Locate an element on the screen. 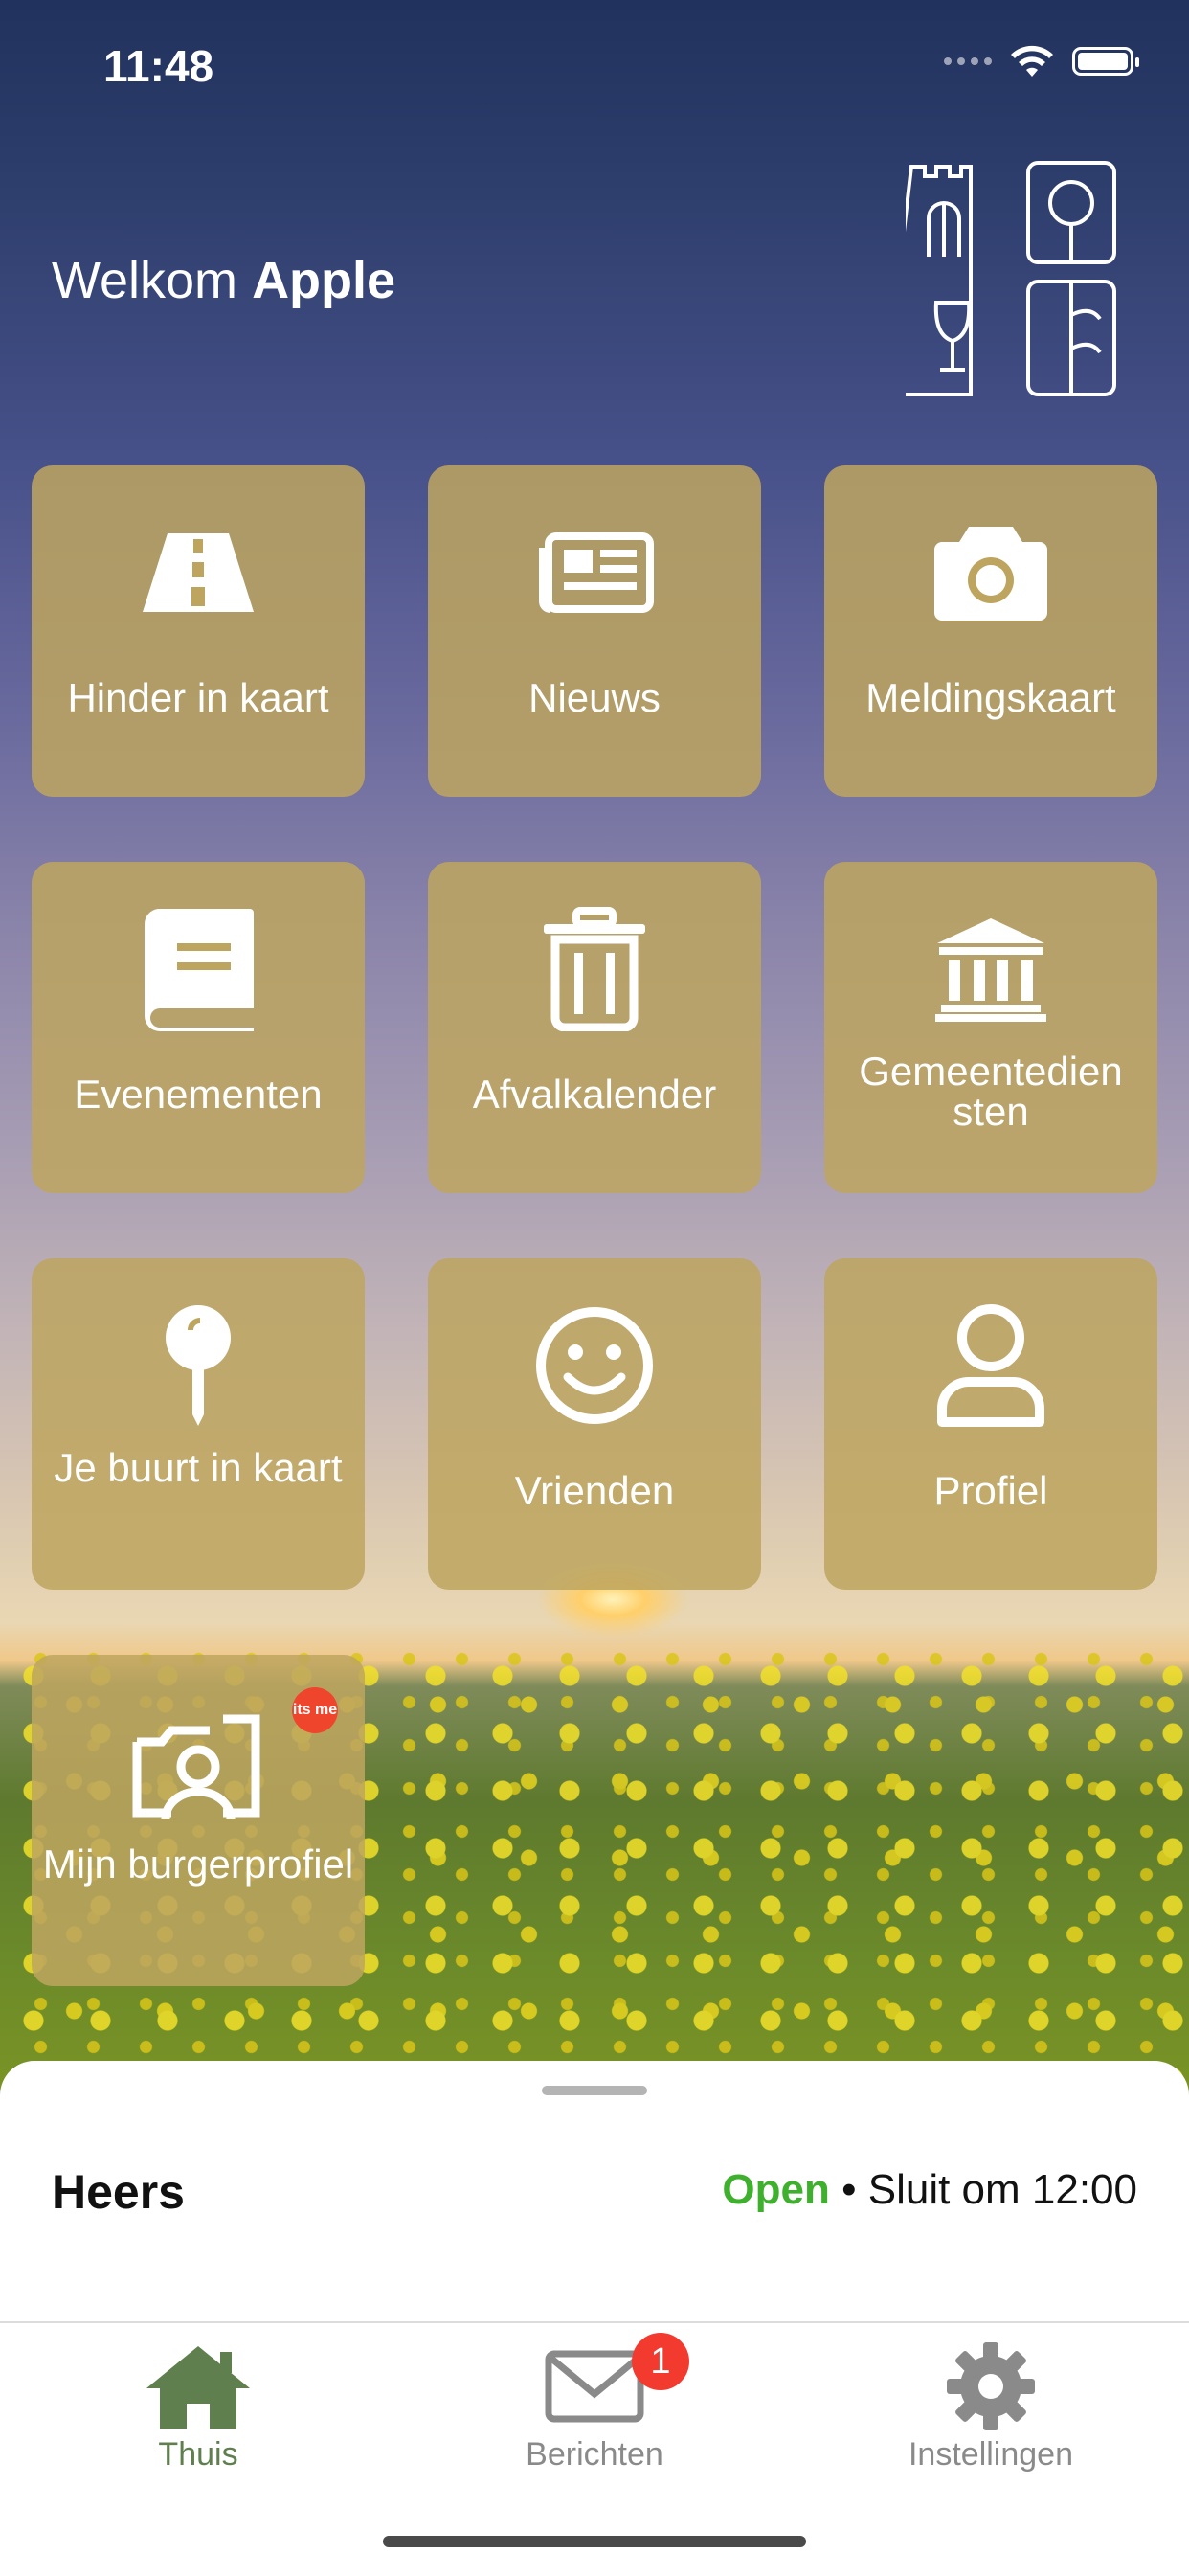 Image resolution: width=1189 pixels, height=2576 pixels. location-sheet: Heers Open • Sluit om 12:00 is located at coordinates (594, 2191).